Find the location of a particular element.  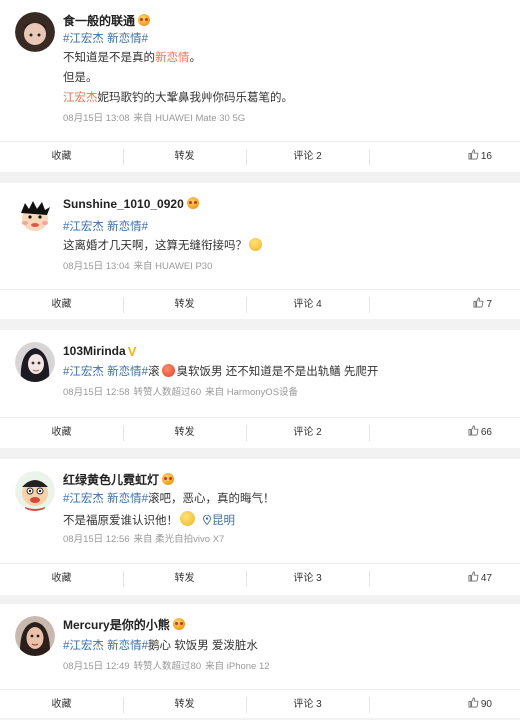

timestamp: 08月15日 12:58 is located at coordinates (96, 392).